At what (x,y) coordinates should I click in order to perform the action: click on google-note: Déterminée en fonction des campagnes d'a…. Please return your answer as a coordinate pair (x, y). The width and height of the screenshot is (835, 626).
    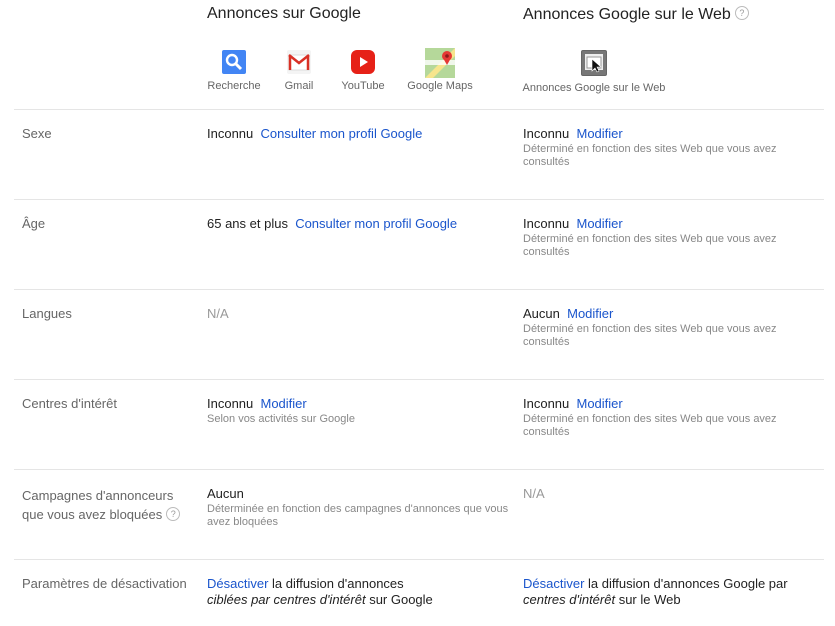
    Looking at the image, I should click on (358, 515).